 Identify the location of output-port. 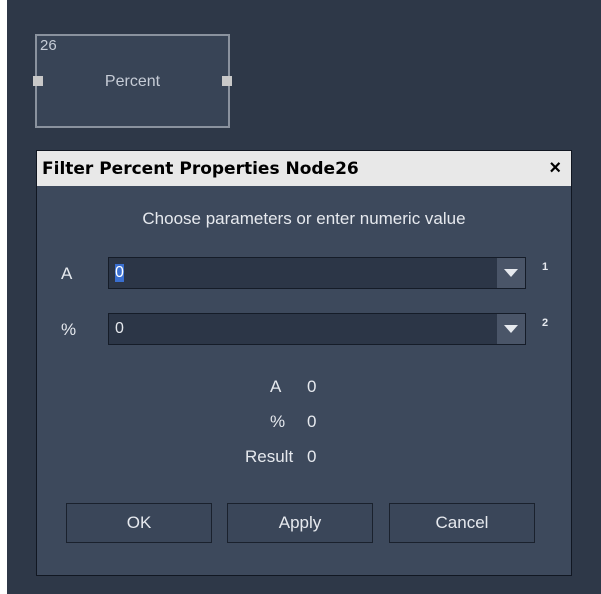
(227, 81).